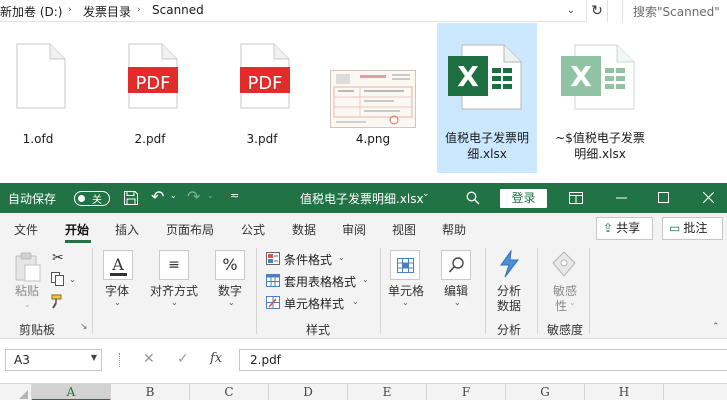  I want to click on share-label: 共享, so click(628, 228).